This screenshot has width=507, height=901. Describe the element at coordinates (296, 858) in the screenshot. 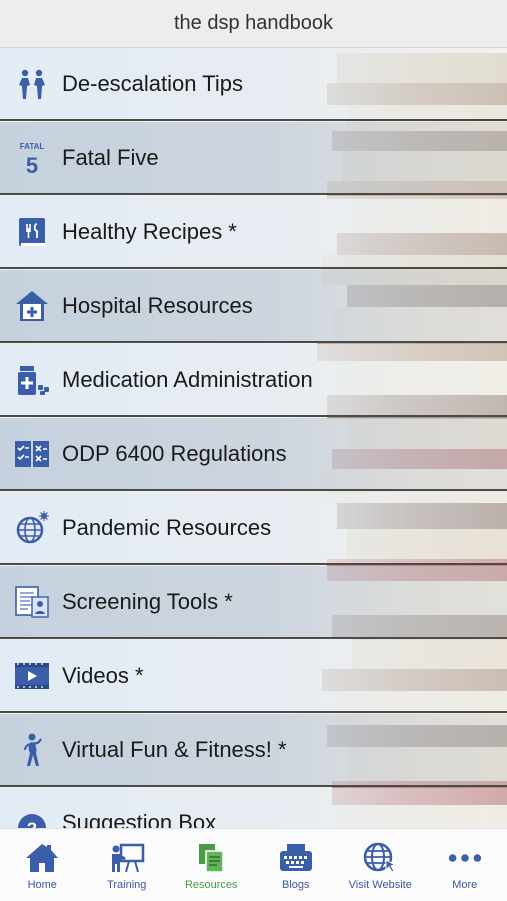

I see `typewriter-icon` at that location.